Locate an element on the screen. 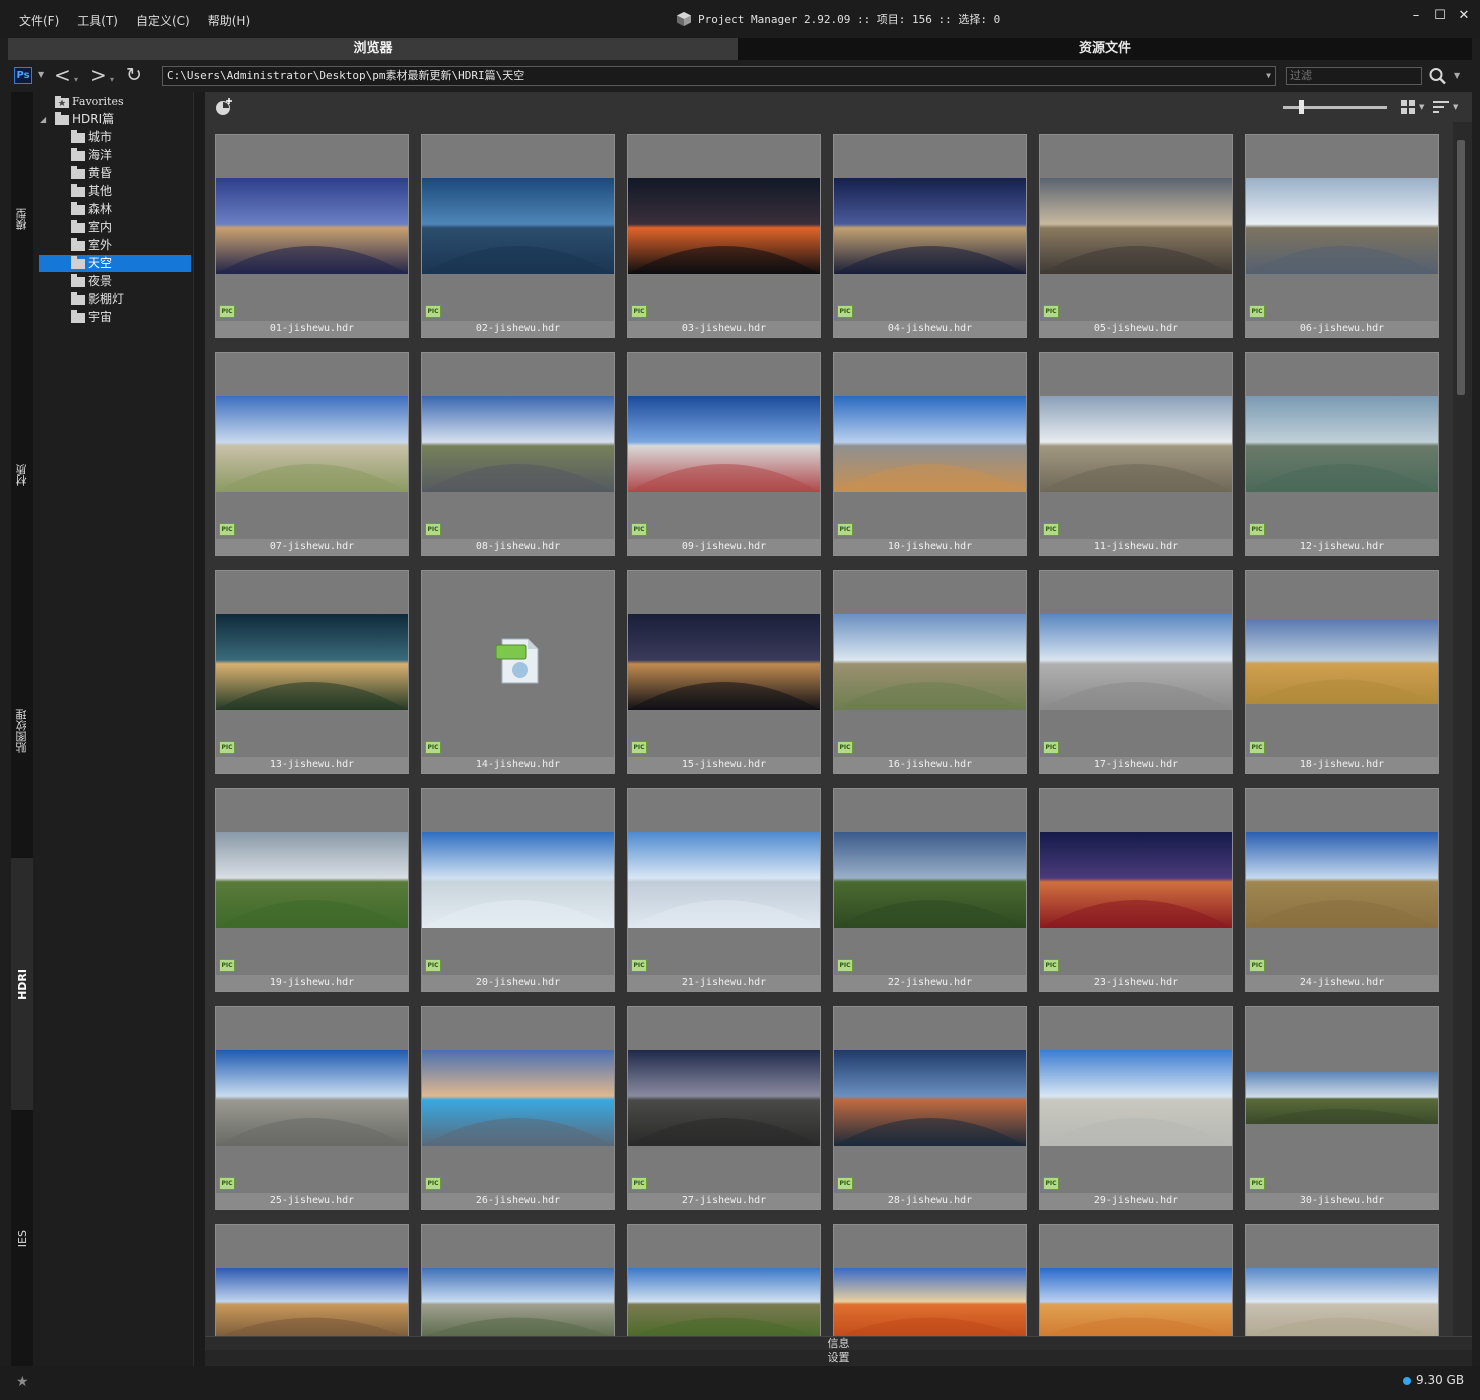 The width and height of the screenshot is (1480, 1400). thumbnail-tile: PIC 28-jishewu.hdr is located at coordinates (930, 1108).